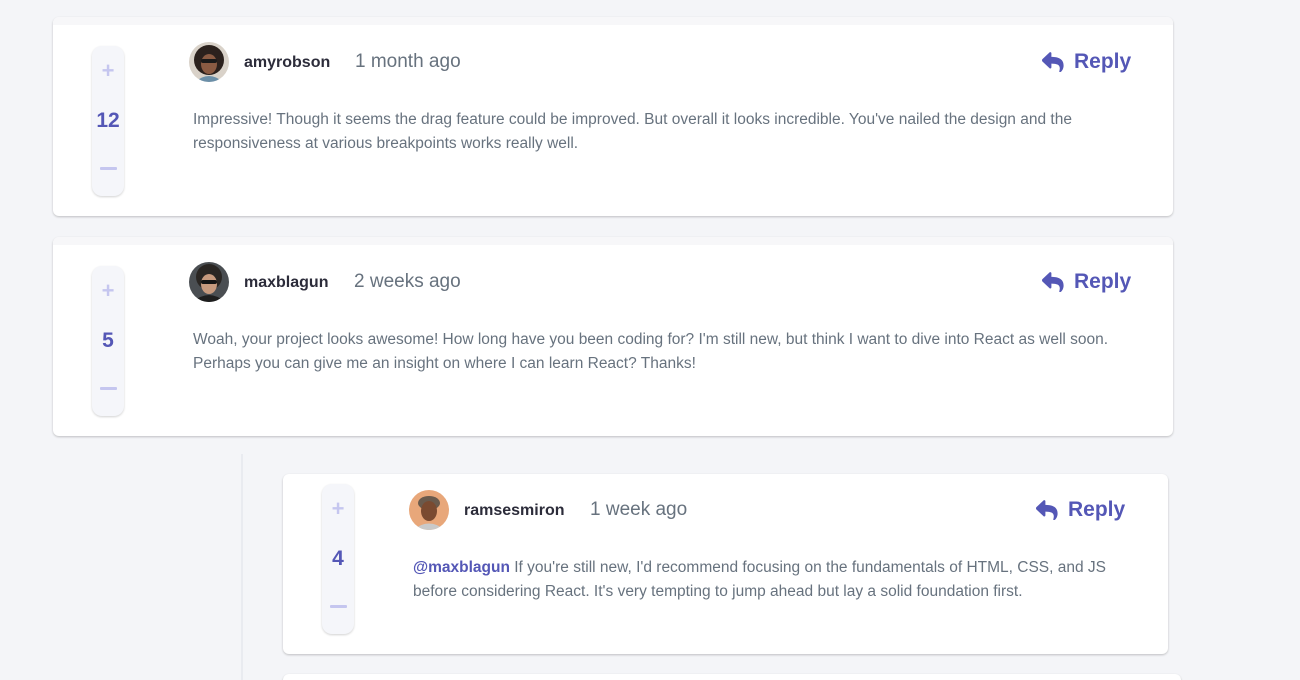 The height and width of the screenshot is (680, 1300). I want to click on comment-score: 5, so click(108, 340).